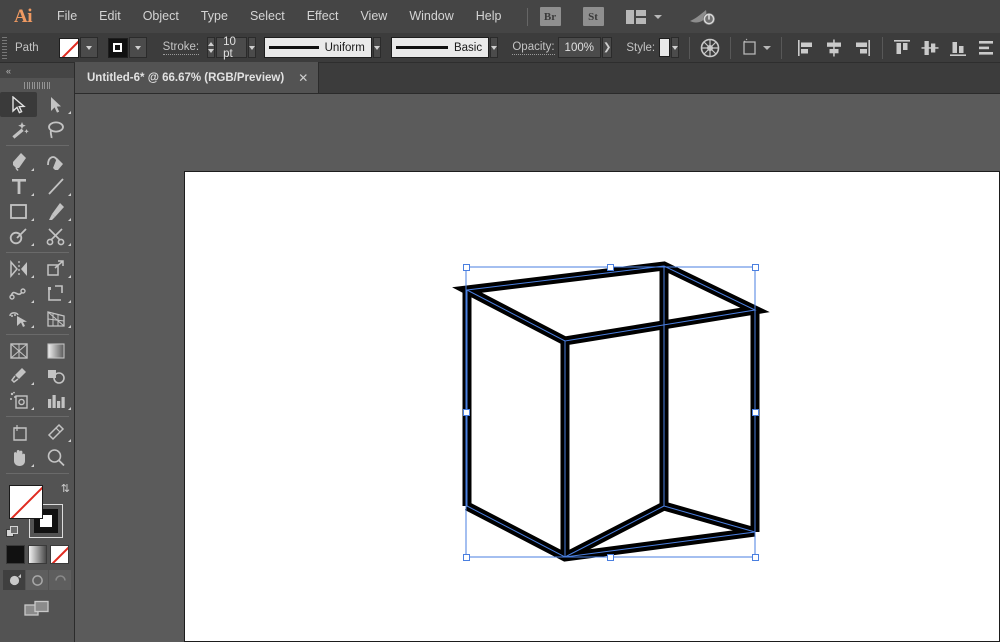 Image resolution: width=1000 pixels, height=642 pixels. What do you see at coordinates (834, 48) in the screenshot?
I see `align-horizontal-center-icon` at bounding box center [834, 48].